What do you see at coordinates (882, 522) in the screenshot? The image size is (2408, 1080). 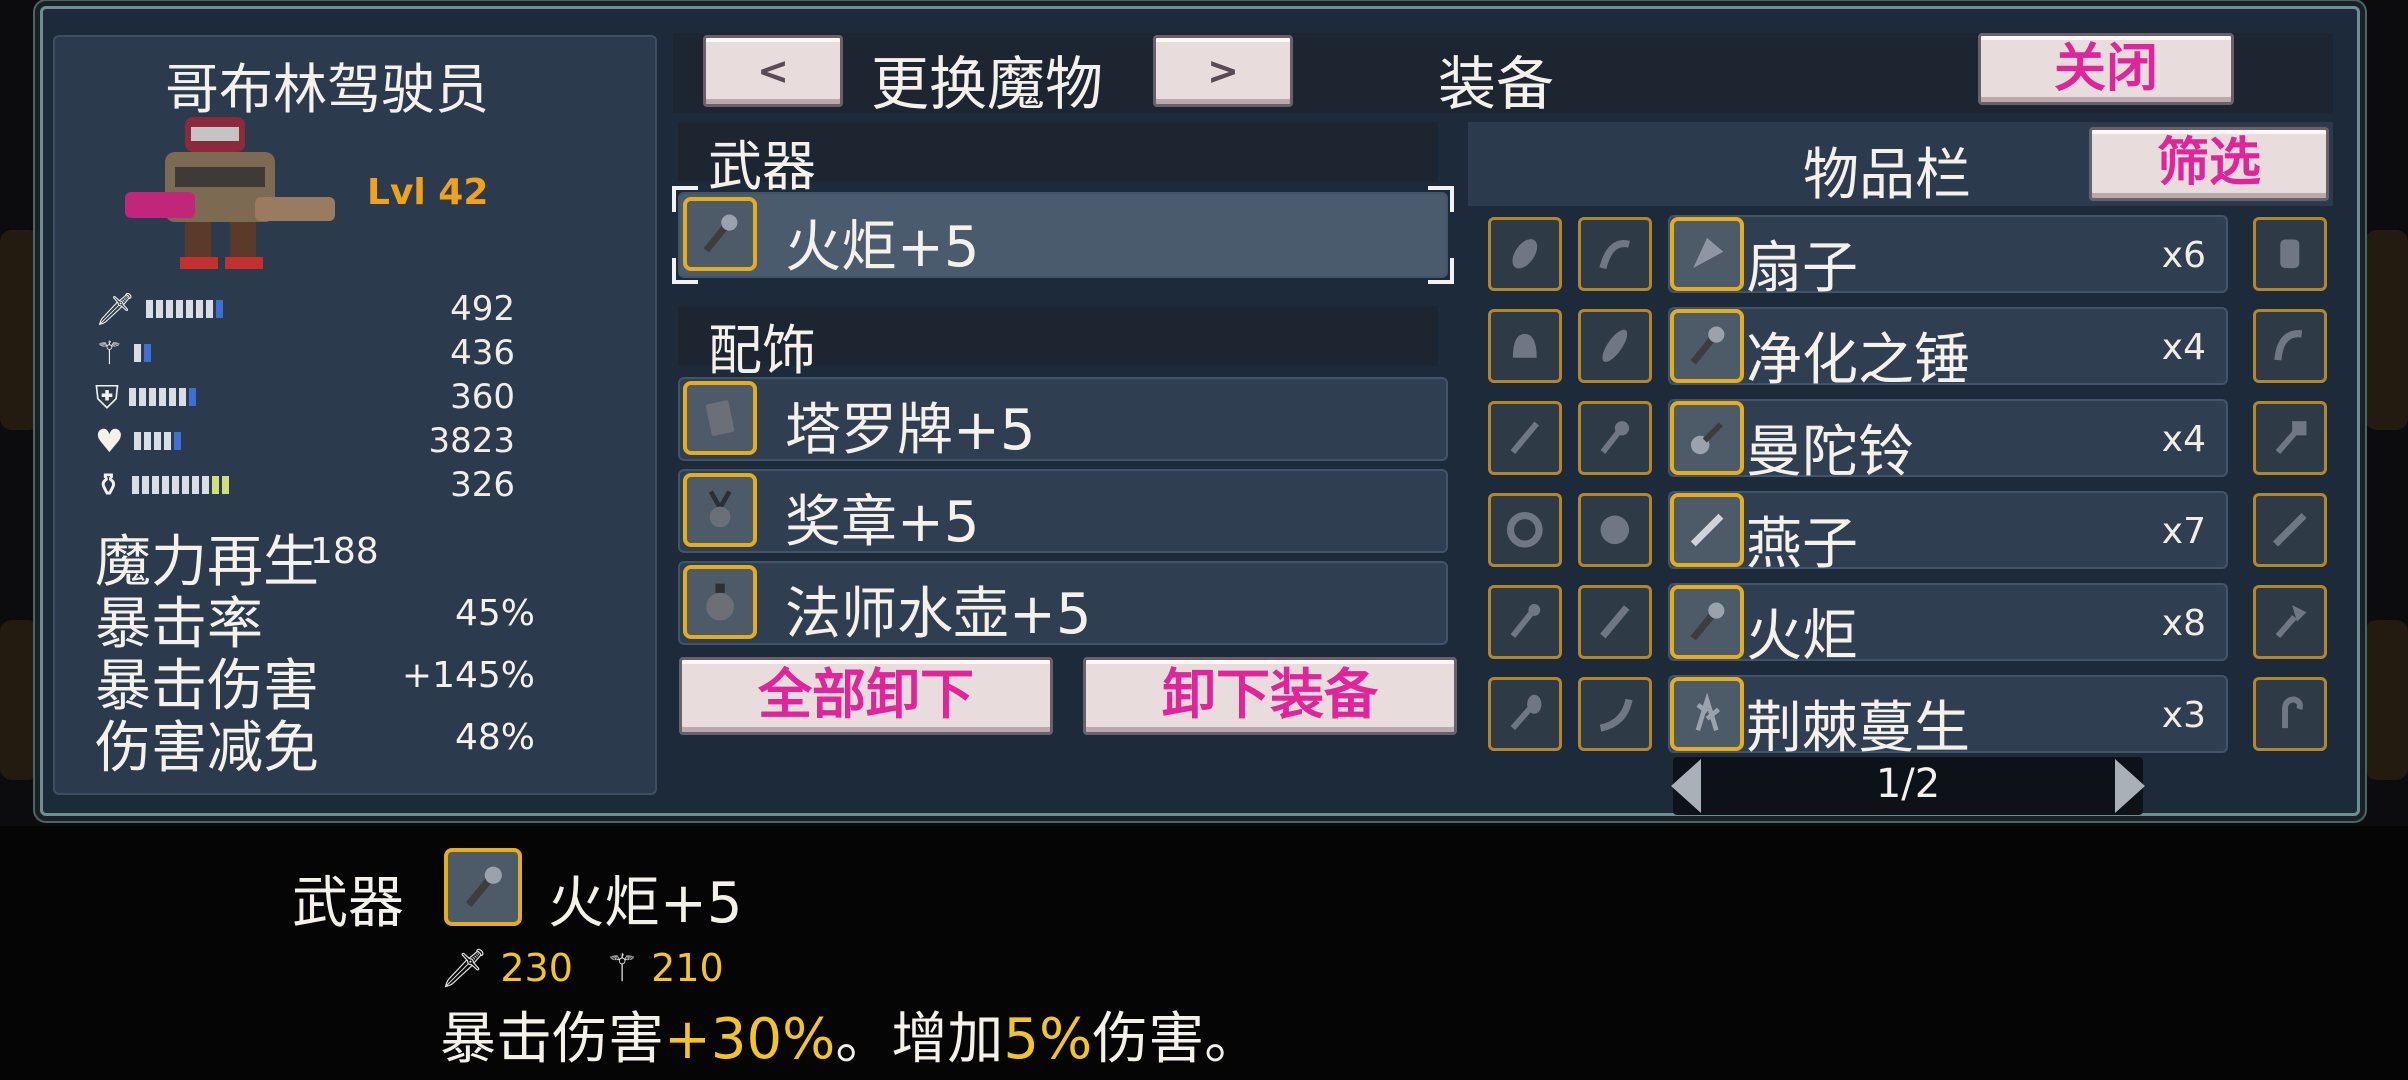 I see `accessory-name: 奖章+5` at bounding box center [882, 522].